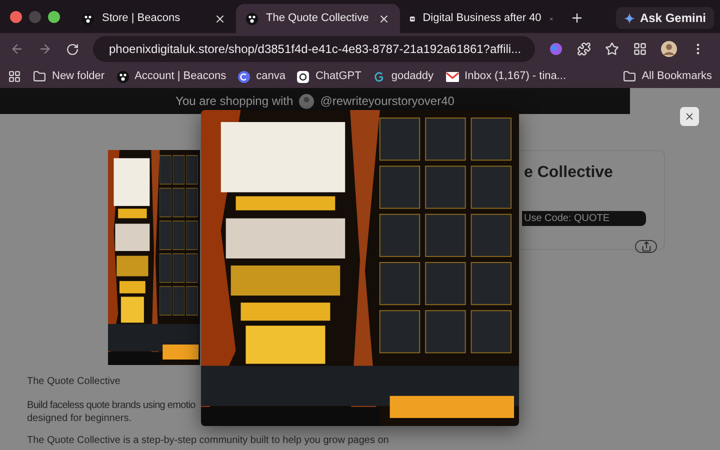 The width and height of the screenshot is (720, 450). I want to click on bookmark-item: Account | Beacons, so click(171, 76).